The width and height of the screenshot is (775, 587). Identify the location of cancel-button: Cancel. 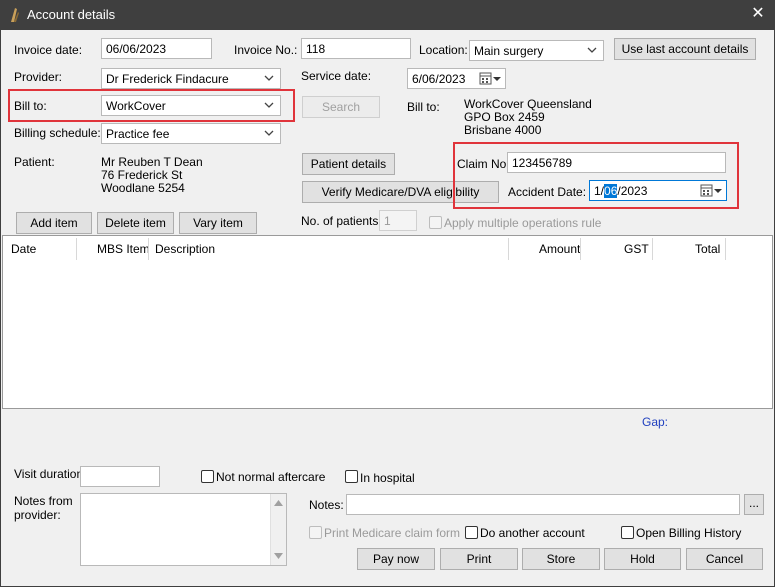
(724, 559).